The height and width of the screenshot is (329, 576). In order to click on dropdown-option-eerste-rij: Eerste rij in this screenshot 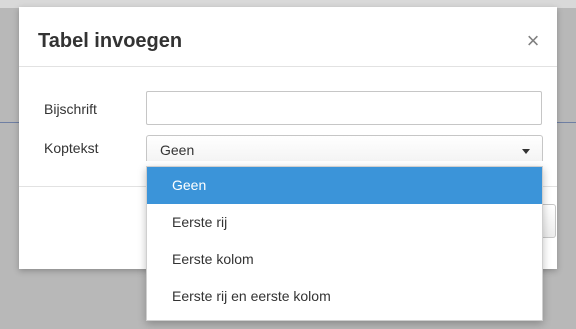, I will do `click(344, 222)`.